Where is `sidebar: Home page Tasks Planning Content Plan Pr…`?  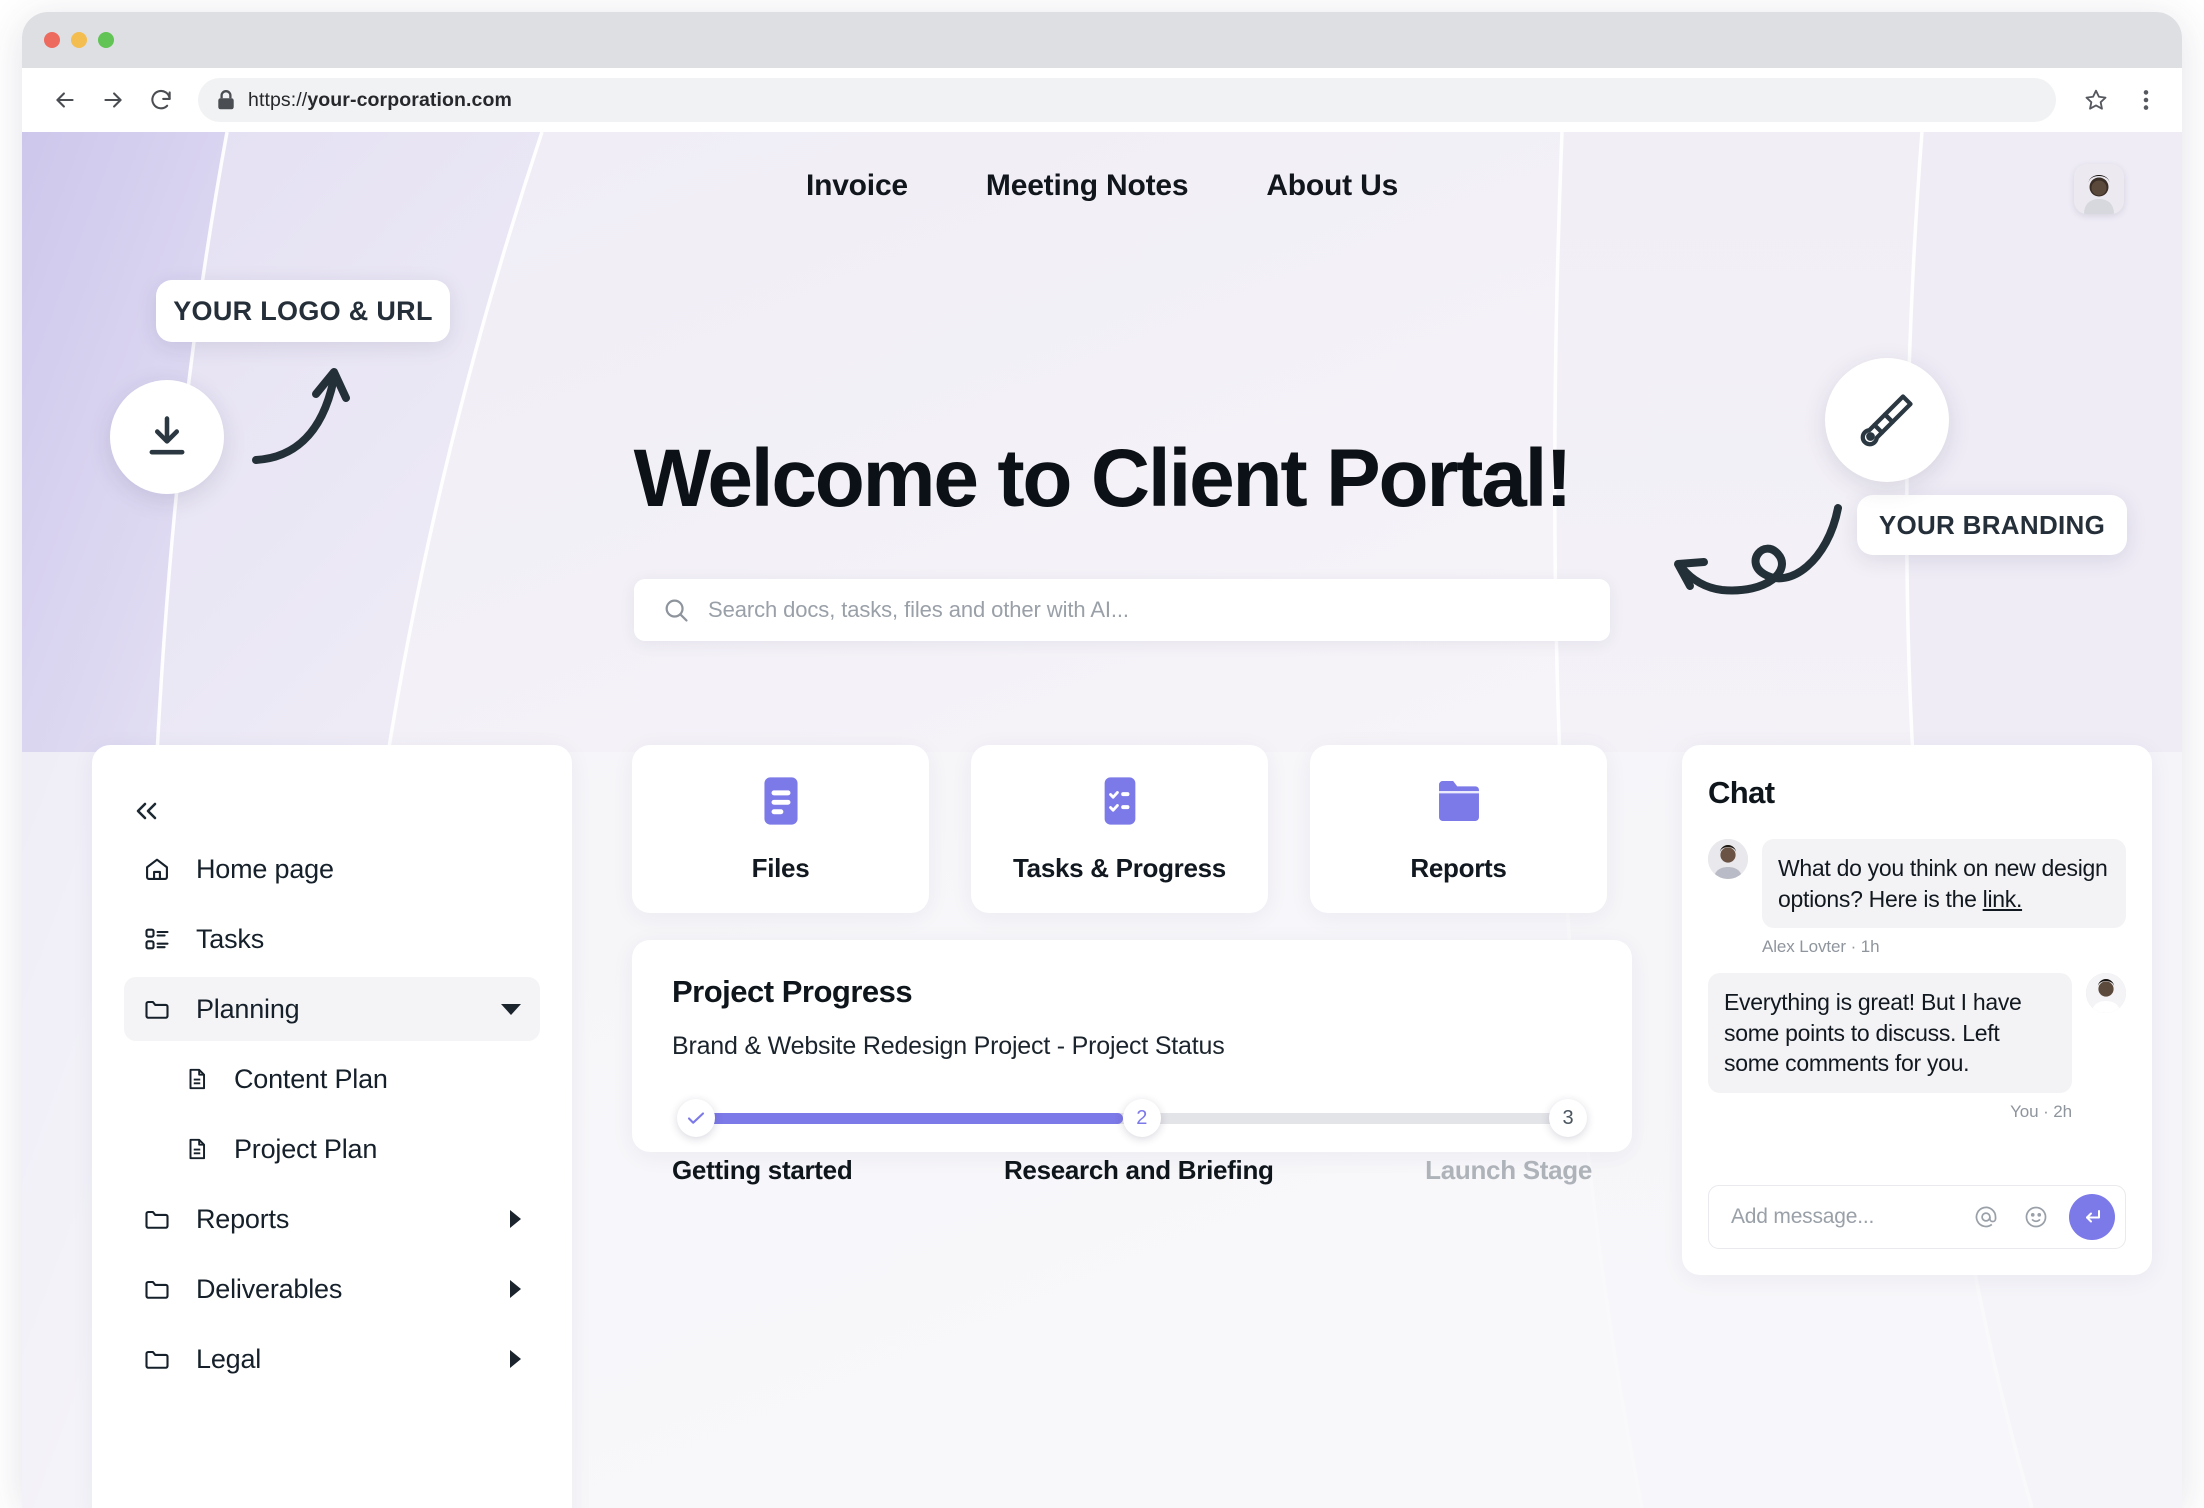
sidebar: Home page Tasks Planning Content Plan Pr… is located at coordinates (332, 1126).